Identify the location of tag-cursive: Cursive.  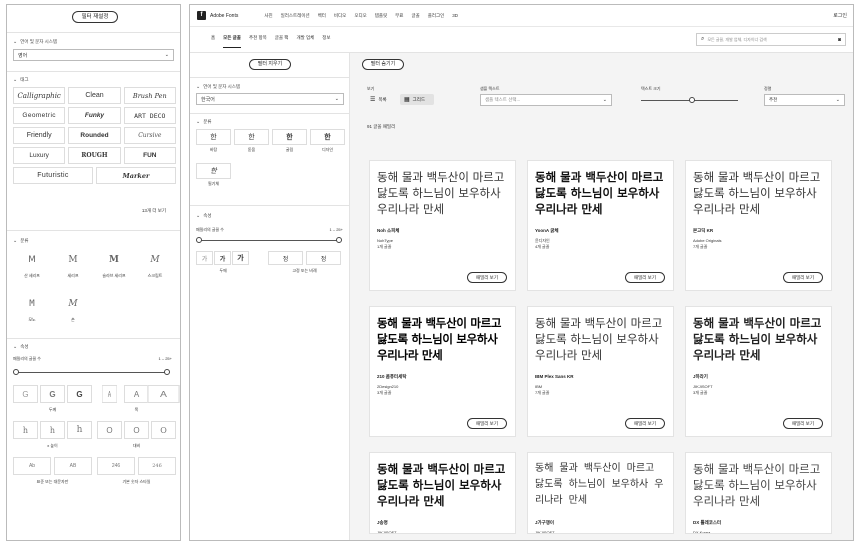
(149, 135).